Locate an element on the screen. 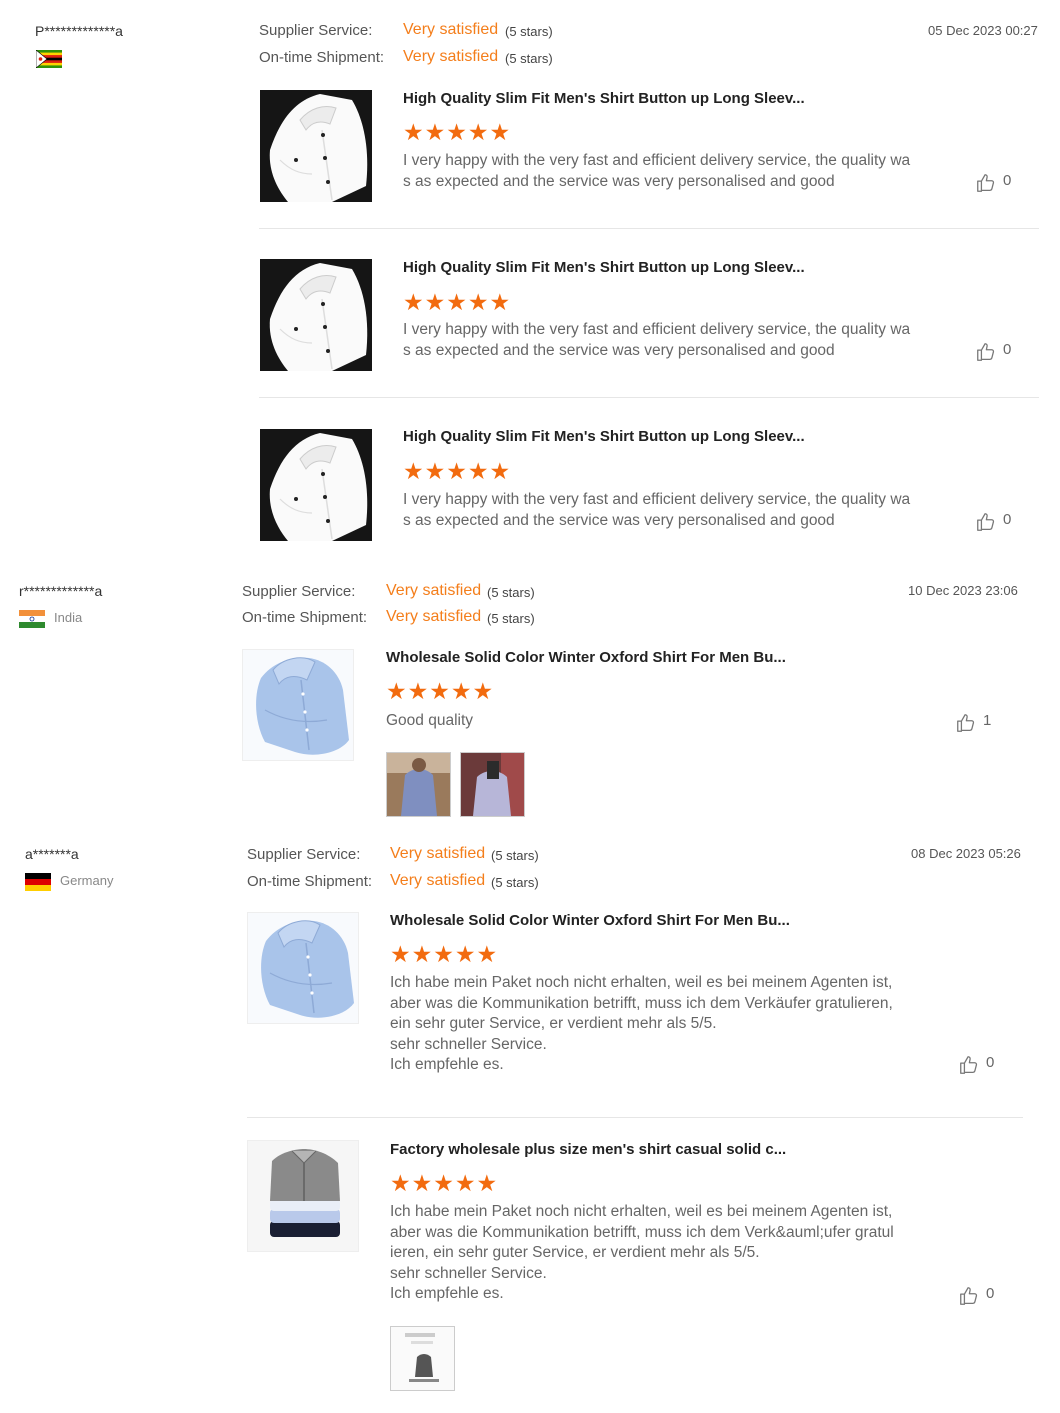 The height and width of the screenshot is (1413, 1060). stacked-shirts-product-image is located at coordinates (303, 1196).